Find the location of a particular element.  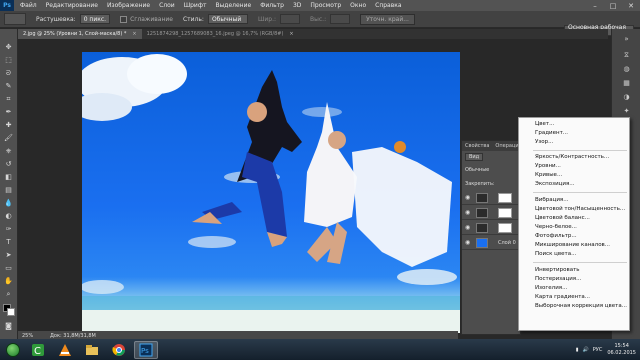

zoom-level: 25% is located at coordinates (31, 336).